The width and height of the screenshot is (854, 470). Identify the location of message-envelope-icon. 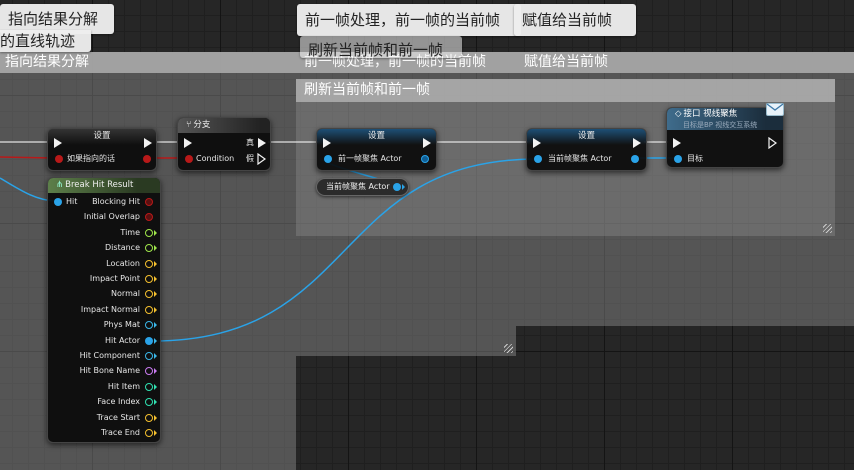
(775, 109).